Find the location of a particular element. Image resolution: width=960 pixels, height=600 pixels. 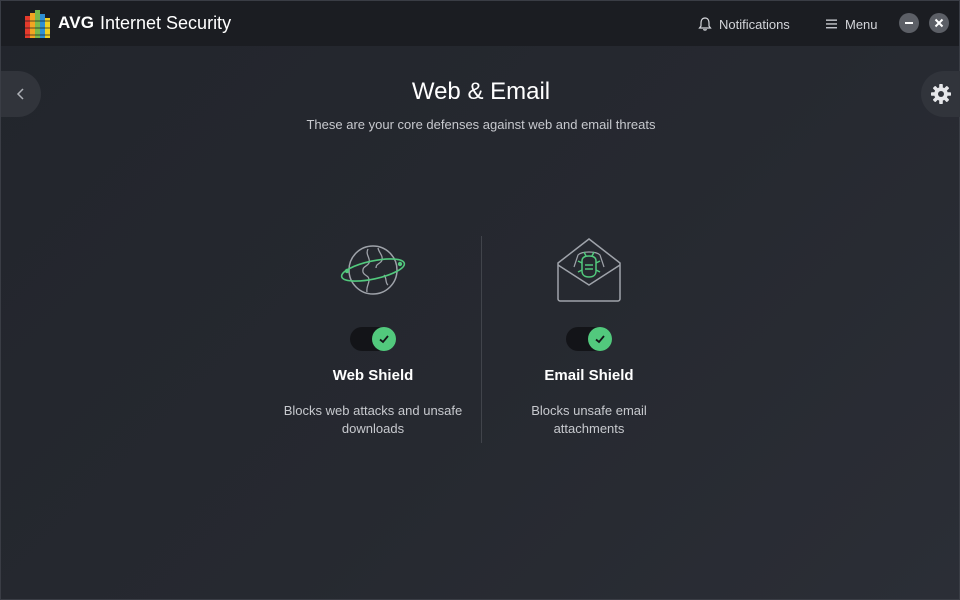

minimize-button is located at coordinates (909, 23).